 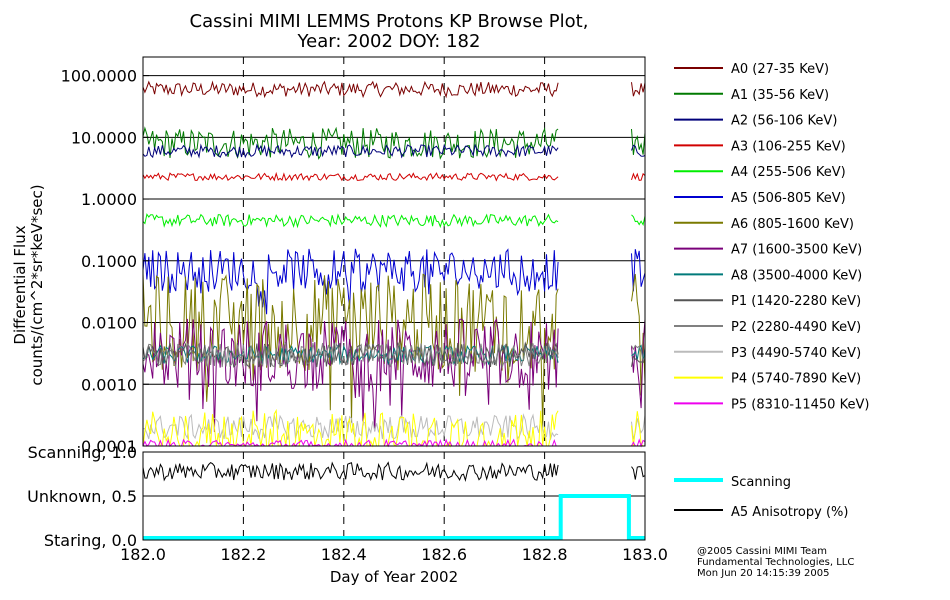 What do you see at coordinates (792, 224) in the screenshot?
I see `legend-label: A6 (805-1600 KeV)` at bounding box center [792, 224].